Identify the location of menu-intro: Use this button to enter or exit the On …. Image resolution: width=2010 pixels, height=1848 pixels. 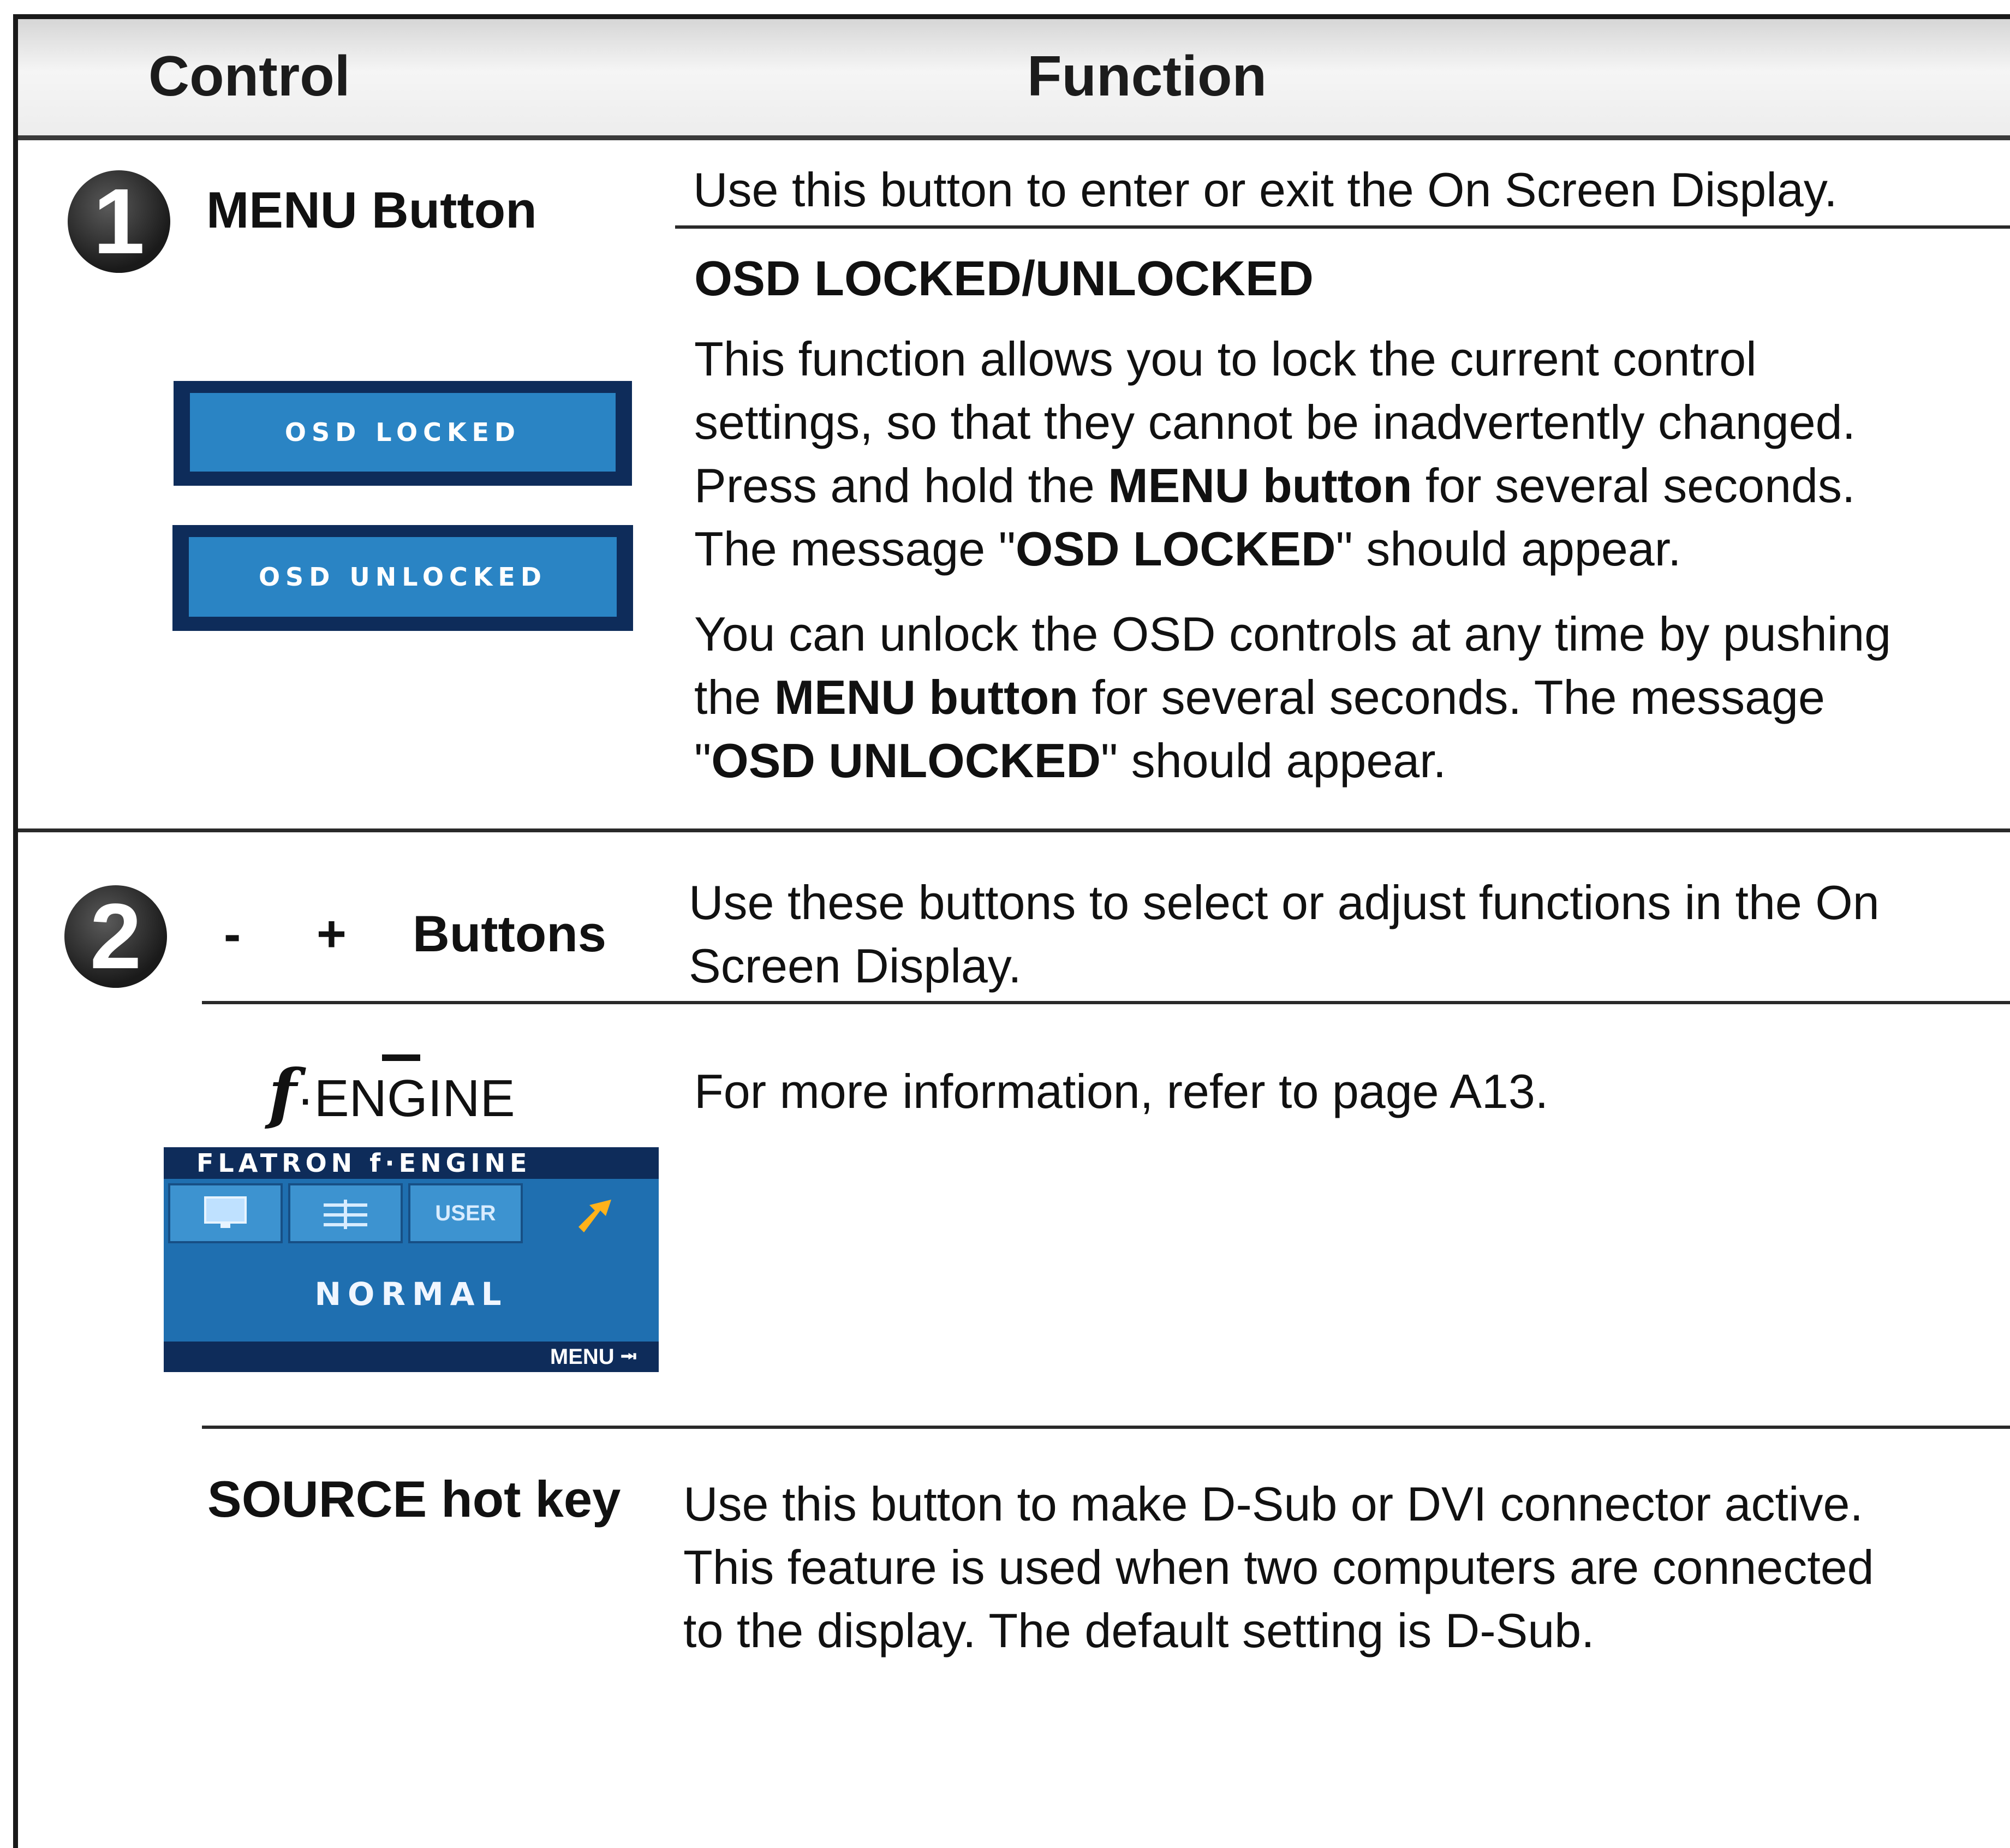
(1265, 190).